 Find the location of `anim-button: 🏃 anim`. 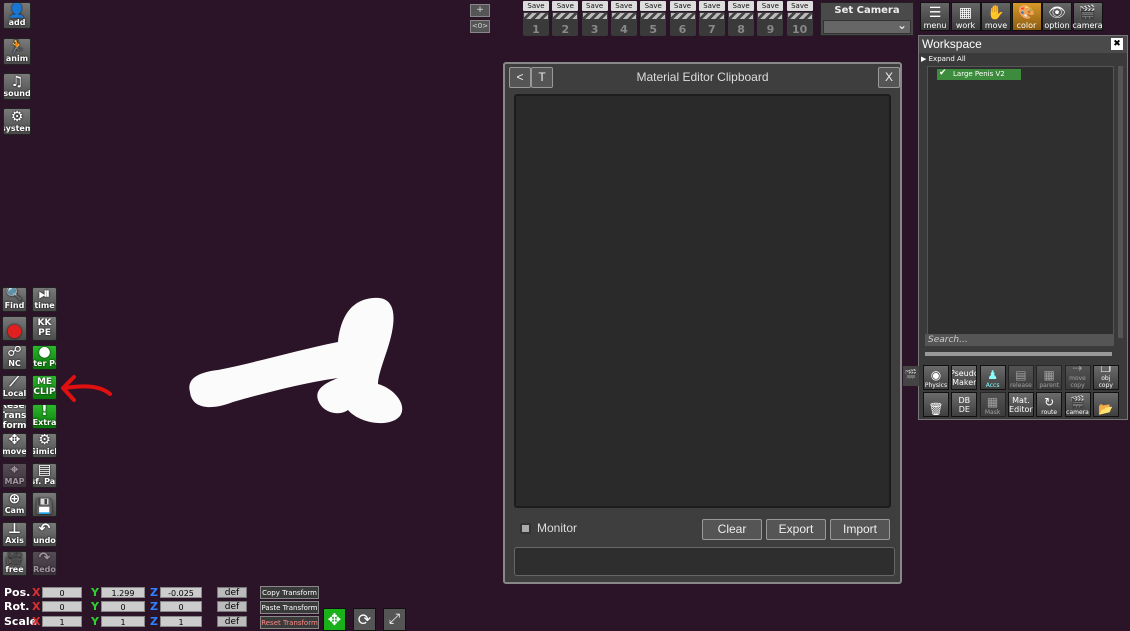

anim-button: 🏃 anim is located at coordinates (17, 51).